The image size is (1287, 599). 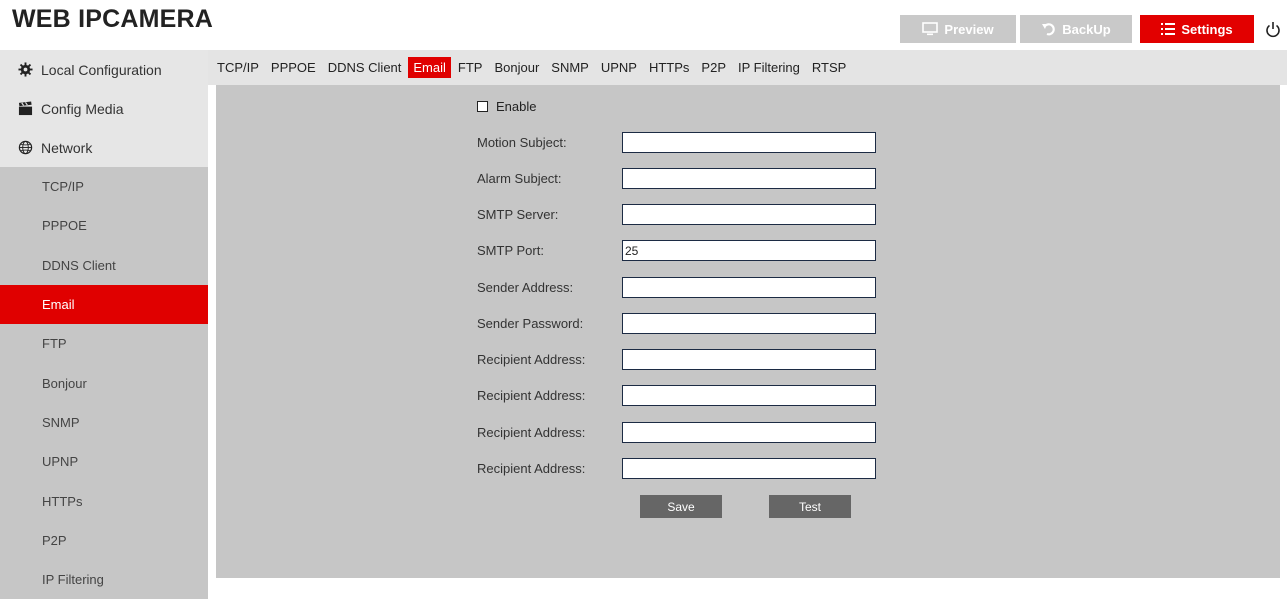 What do you see at coordinates (810, 506) in the screenshot?
I see `test-button: Test` at bounding box center [810, 506].